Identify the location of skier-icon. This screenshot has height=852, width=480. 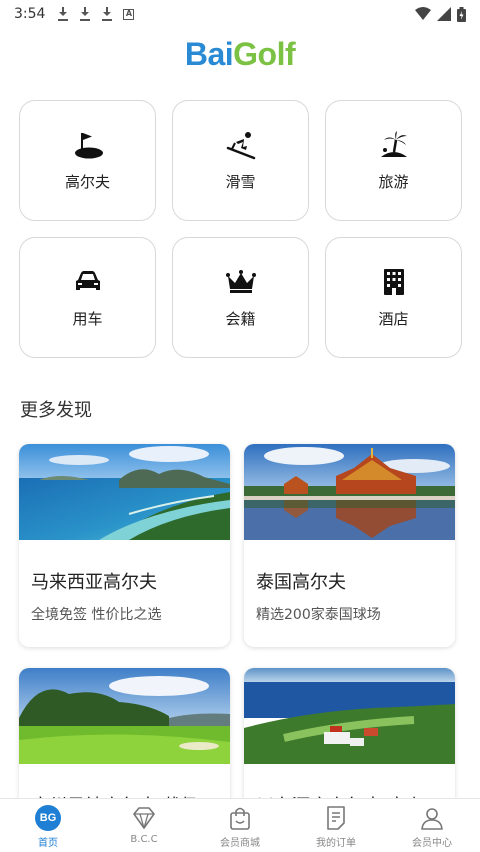
(241, 145).